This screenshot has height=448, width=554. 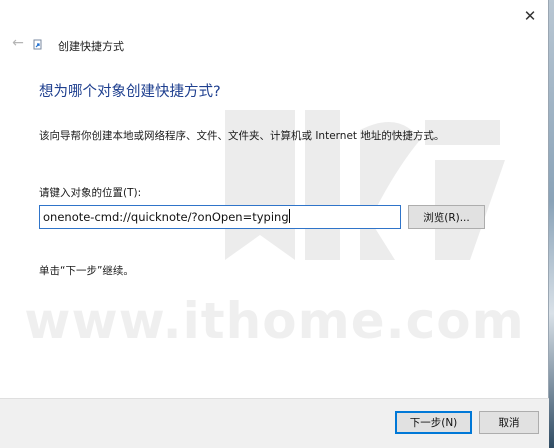 What do you see at coordinates (274, 321) in the screenshot?
I see `watermark-text: www.ithome.com` at bounding box center [274, 321].